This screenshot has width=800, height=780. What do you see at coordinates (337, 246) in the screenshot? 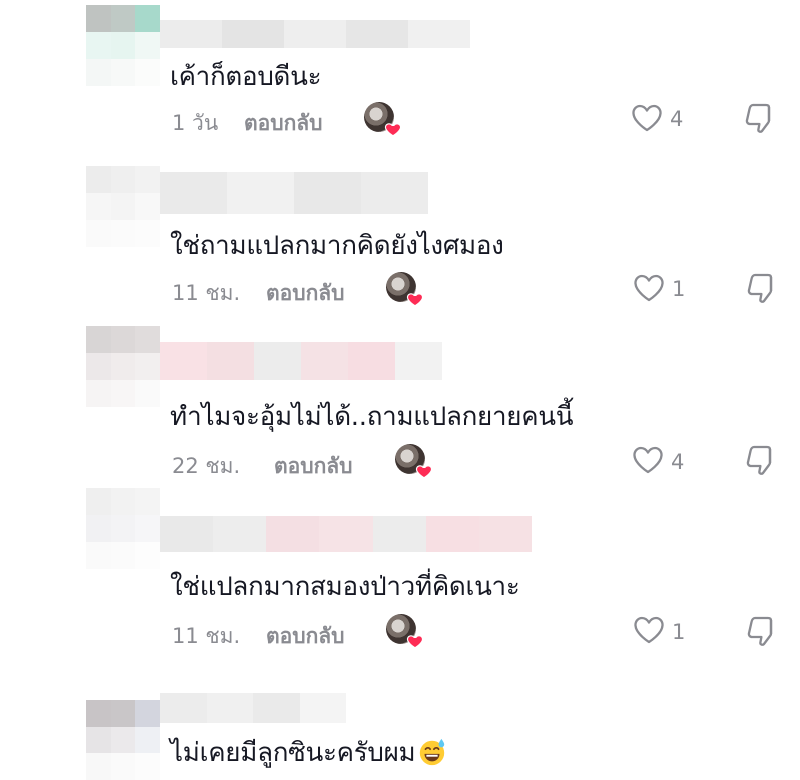
I see `comment-text: ใช่ถามแปลกมากคิดยังไงศมอง` at bounding box center [337, 246].